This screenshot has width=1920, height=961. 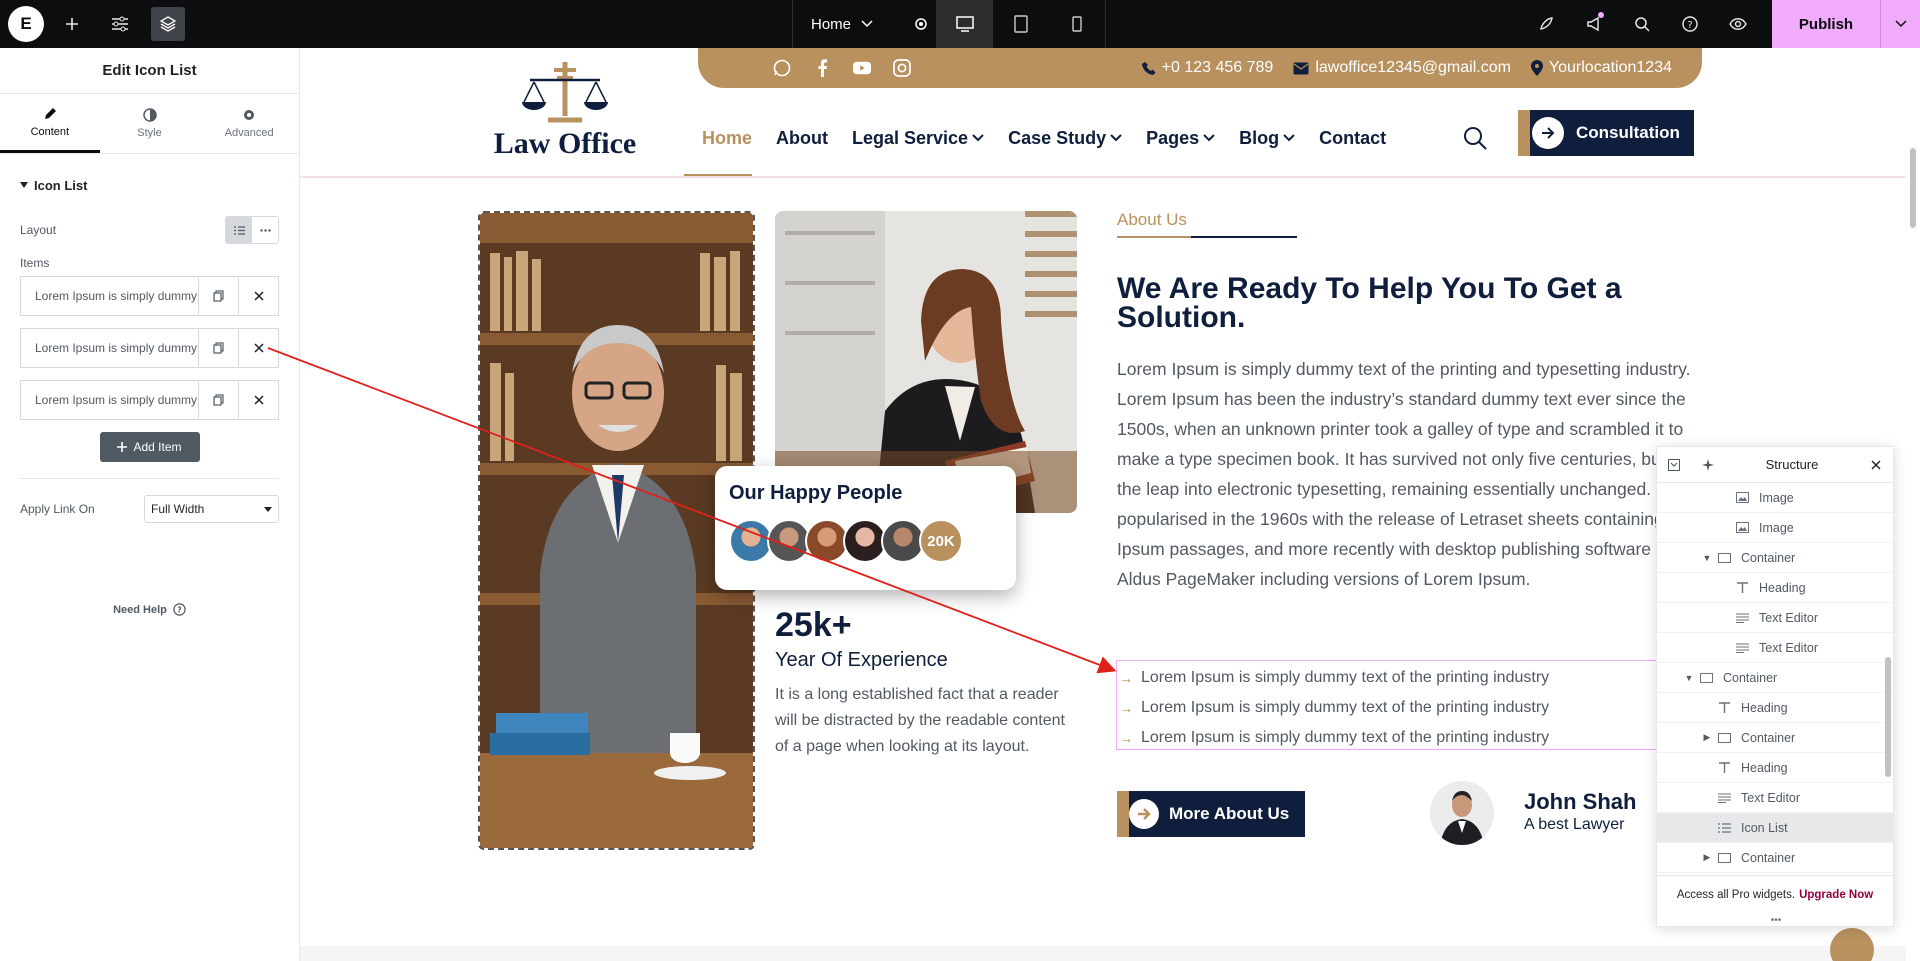 I want to click on close-icon, so click(x=258, y=296).